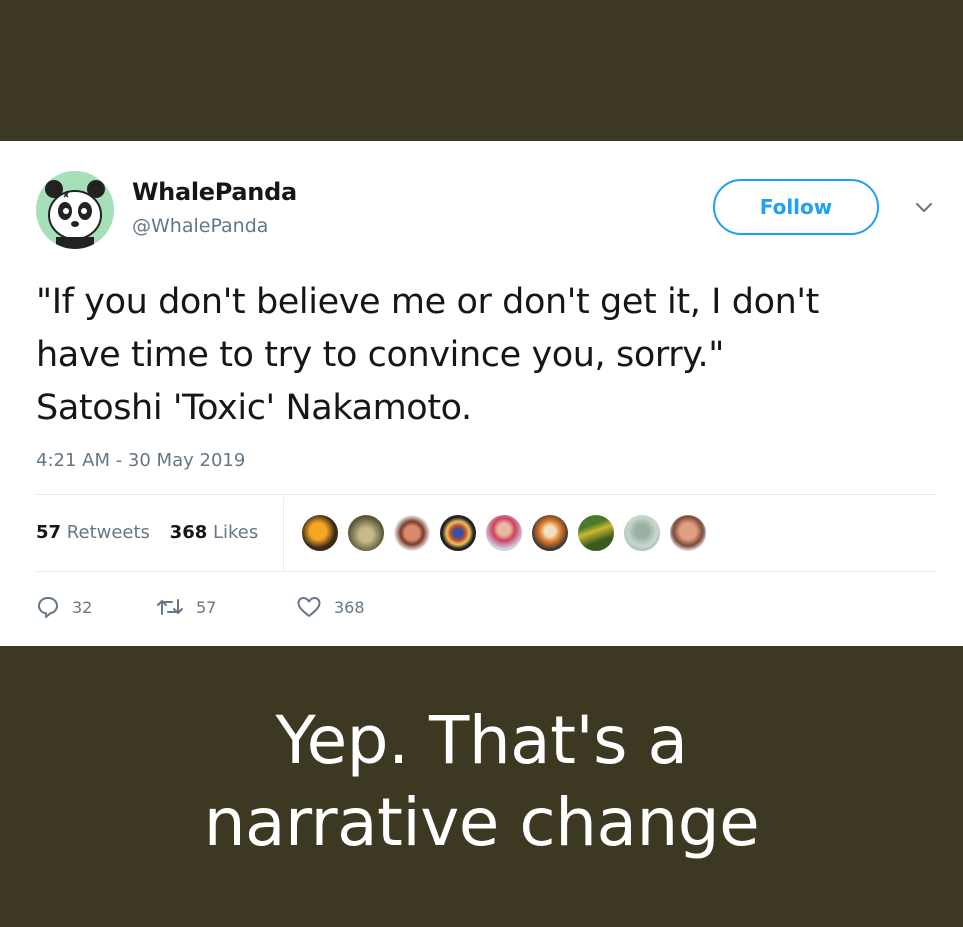 Image resolution: width=963 pixels, height=927 pixels. What do you see at coordinates (140, 460) in the screenshot?
I see `tweet-timestamp: 4:21 AM - 30 May 2019` at bounding box center [140, 460].